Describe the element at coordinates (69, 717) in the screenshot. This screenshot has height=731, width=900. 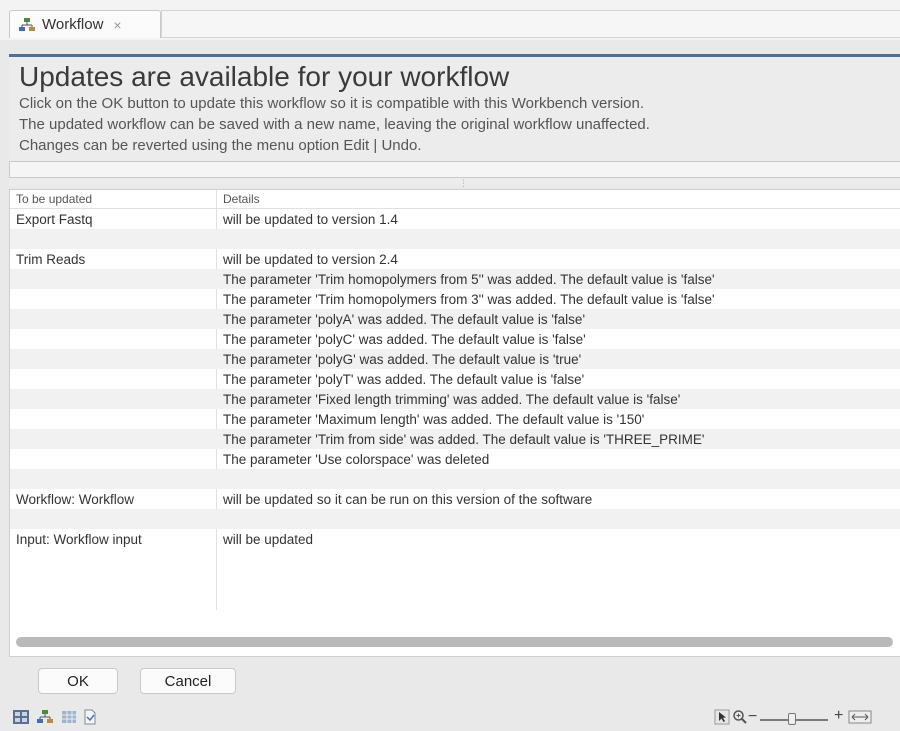
I see `grid-view-icon` at that location.